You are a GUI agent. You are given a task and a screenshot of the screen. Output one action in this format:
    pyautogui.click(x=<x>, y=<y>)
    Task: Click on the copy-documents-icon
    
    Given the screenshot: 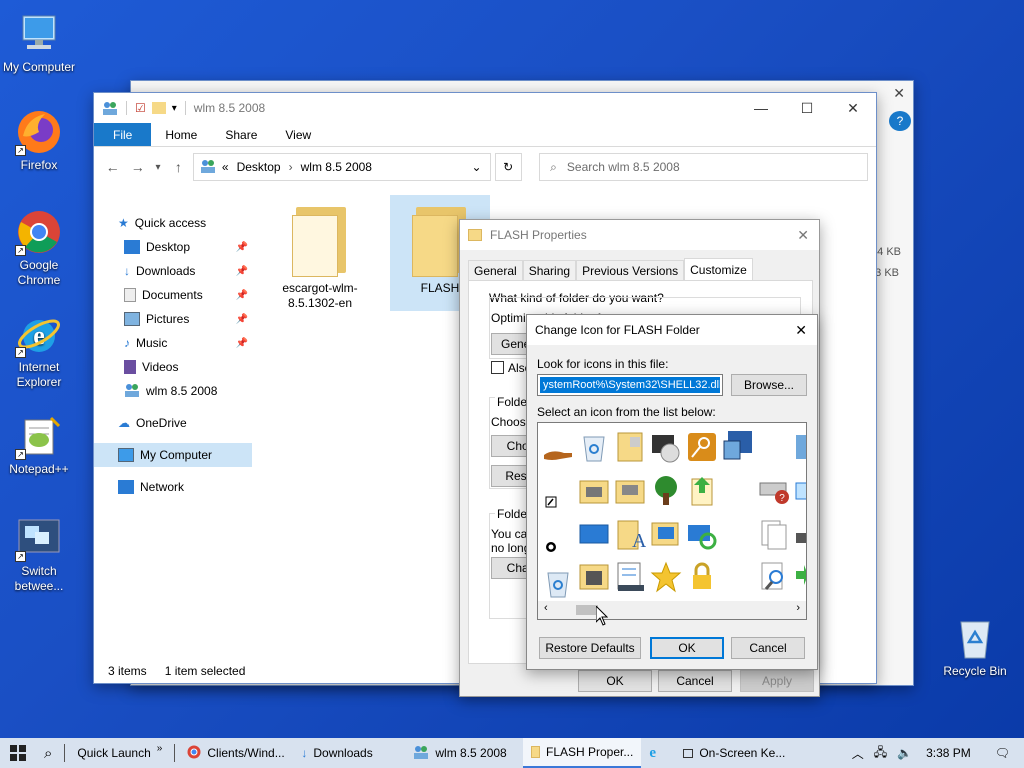 What is the action you would take?
    pyautogui.click(x=774, y=535)
    